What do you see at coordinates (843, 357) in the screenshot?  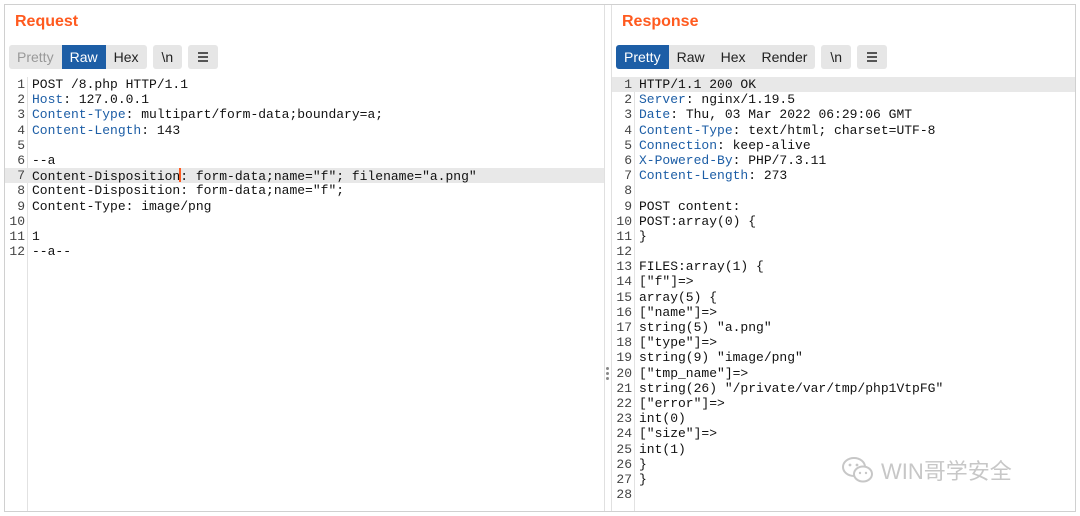 I see `code-line: 19 string(9) "image/png"` at bounding box center [843, 357].